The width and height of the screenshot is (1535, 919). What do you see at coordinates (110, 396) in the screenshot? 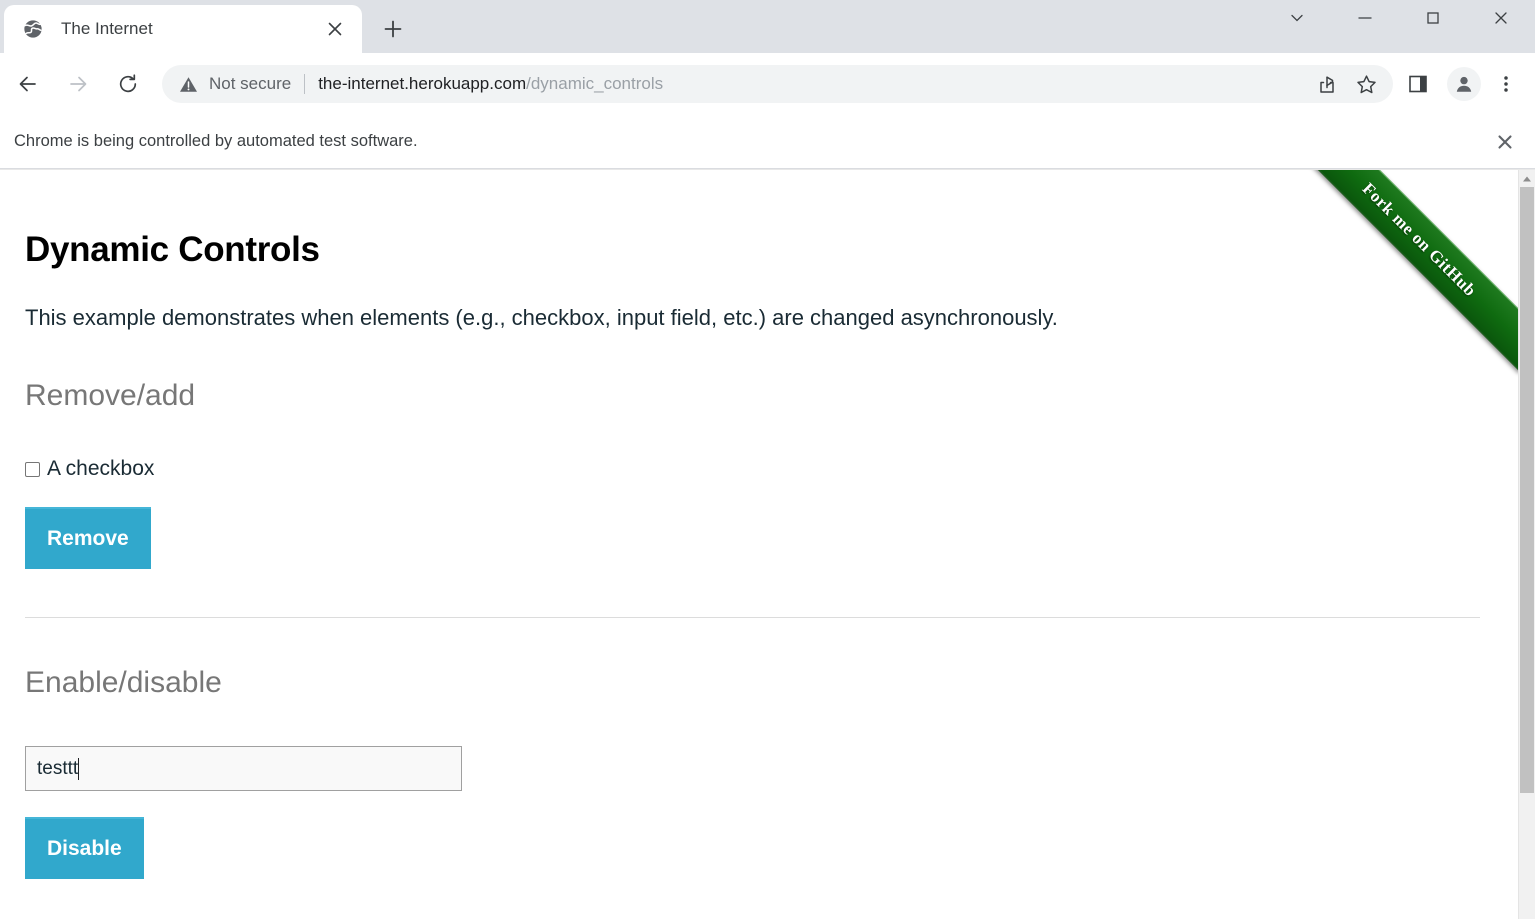
I see `section-heading-remove-add: Remove/add` at bounding box center [110, 396].